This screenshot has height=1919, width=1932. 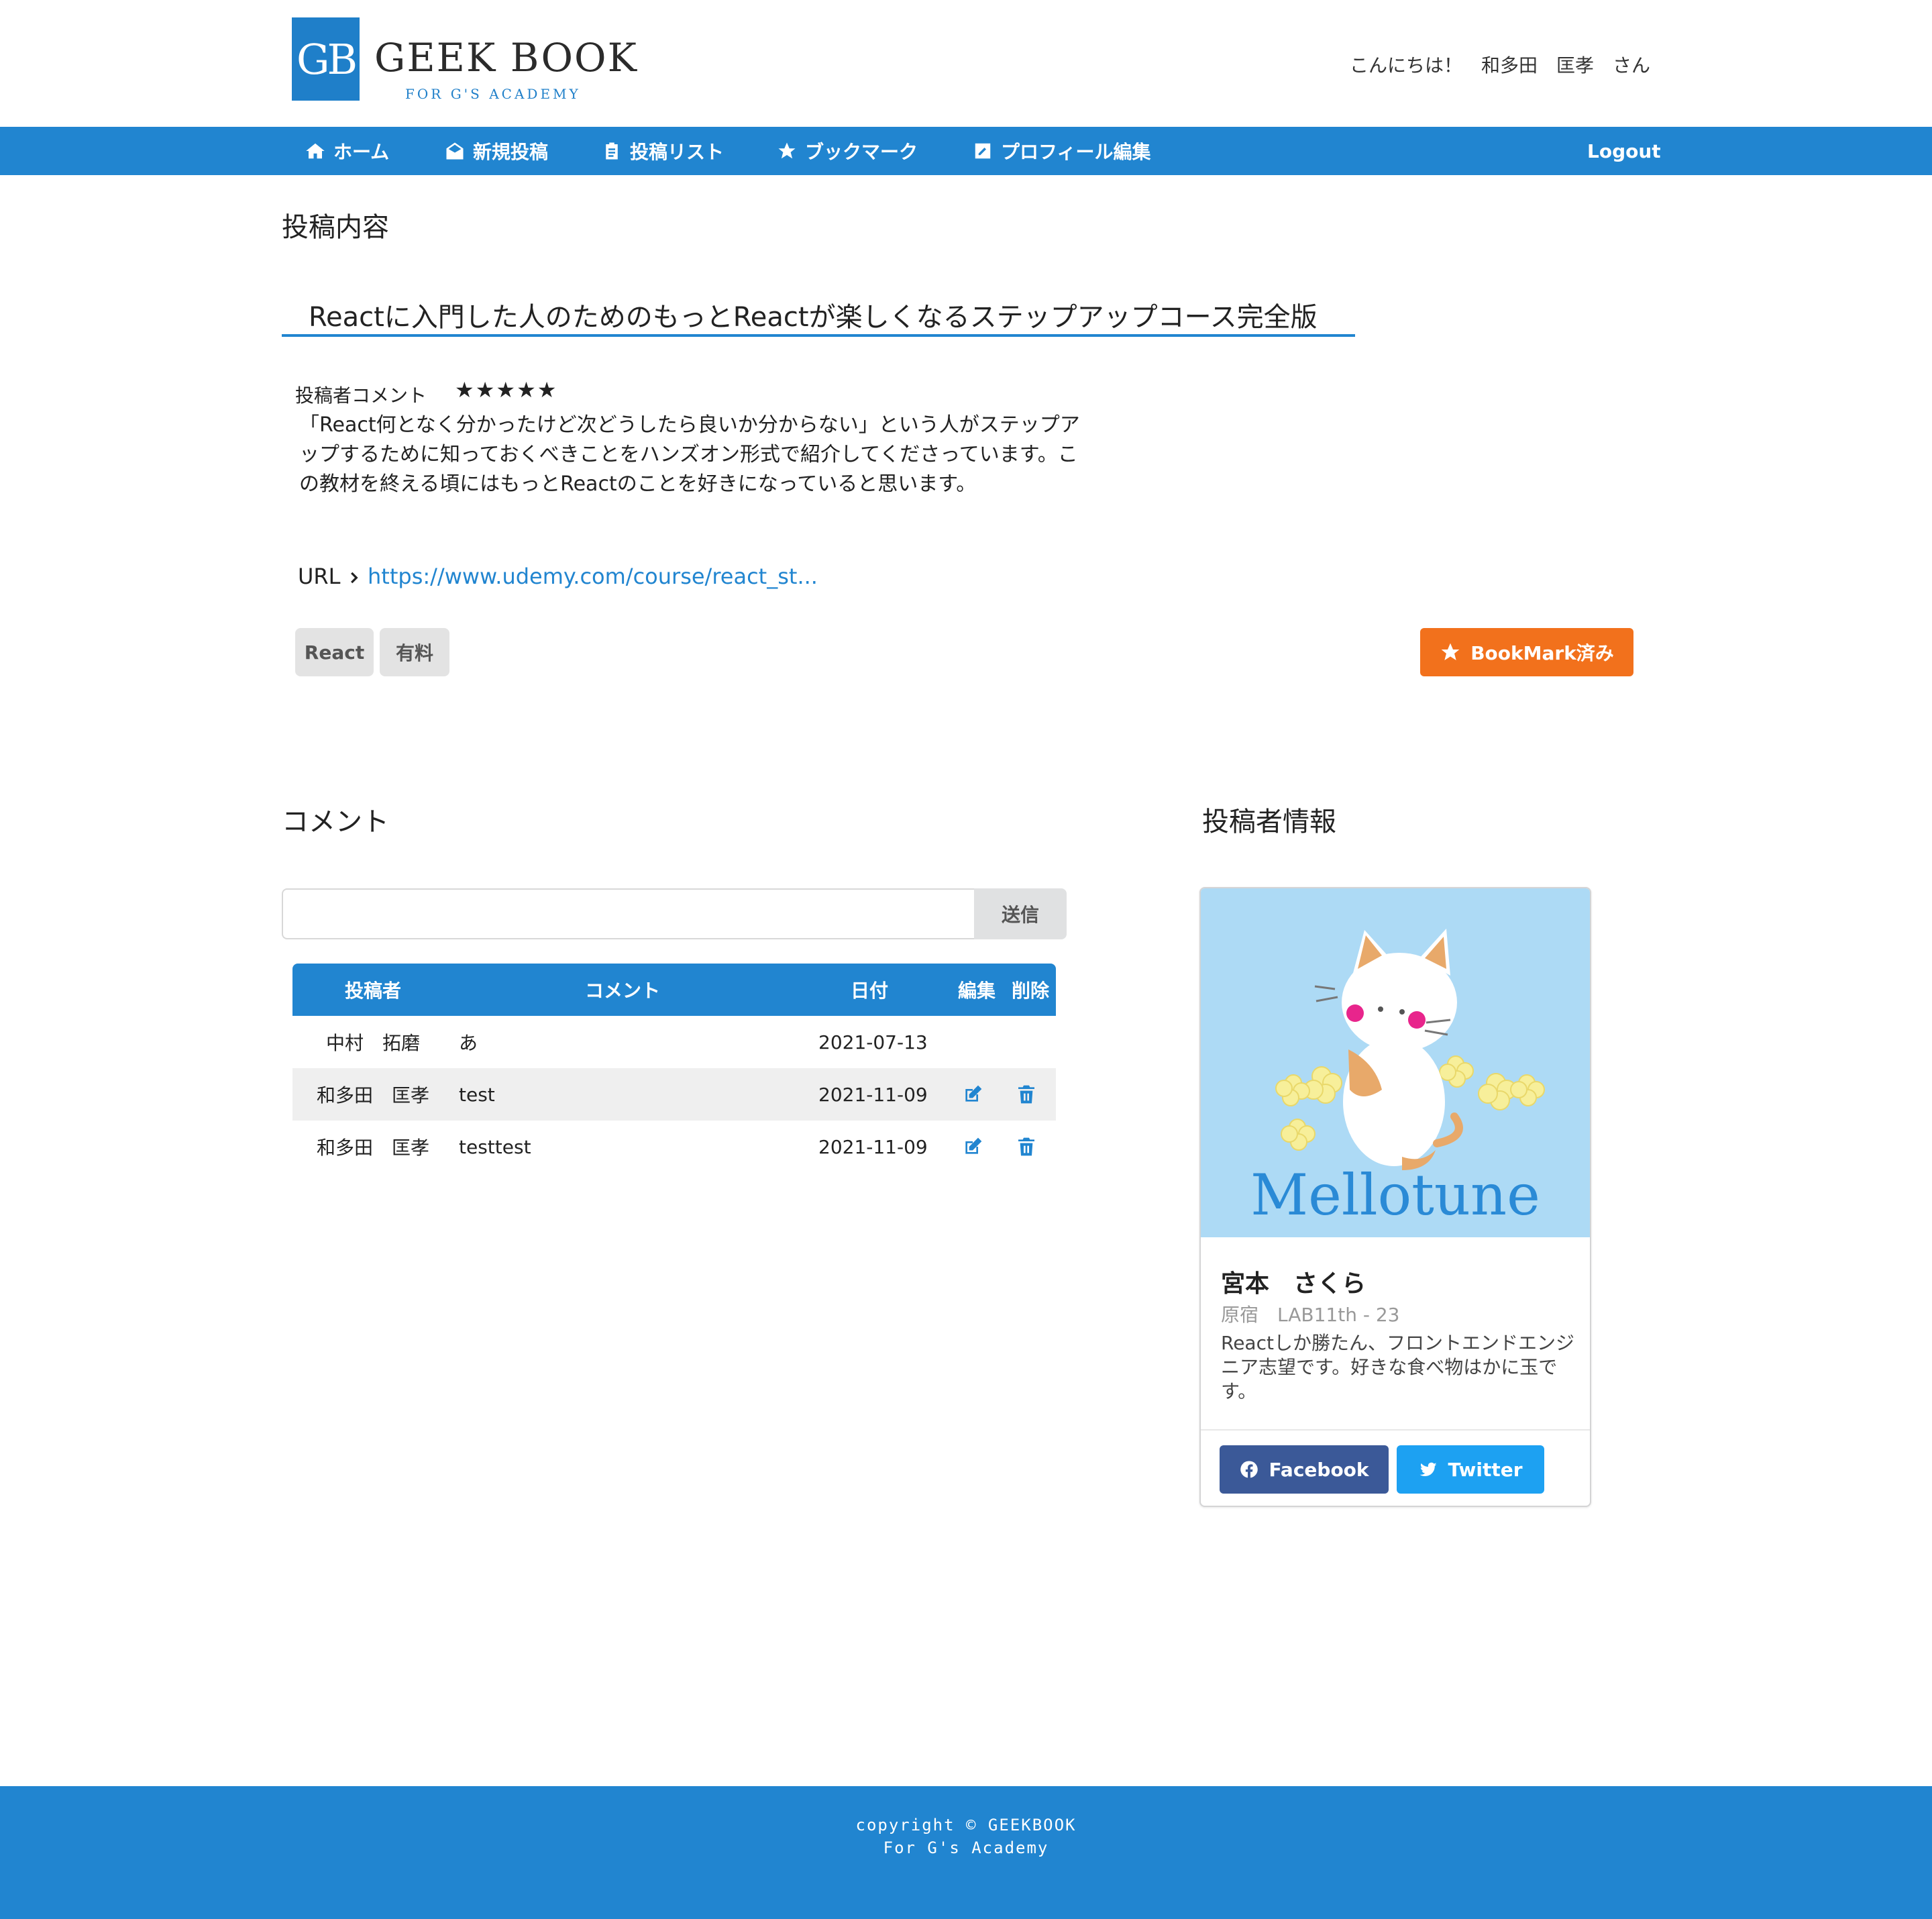 What do you see at coordinates (493, 94) in the screenshot?
I see `logo-subtitle: FOR G'S ACADEMY` at bounding box center [493, 94].